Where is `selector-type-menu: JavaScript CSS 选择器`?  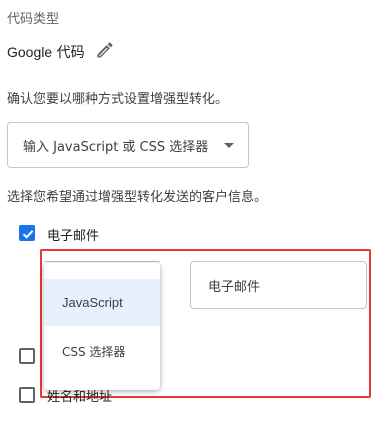 selector-type-menu: JavaScript CSS 选择器 is located at coordinates (102, 326).